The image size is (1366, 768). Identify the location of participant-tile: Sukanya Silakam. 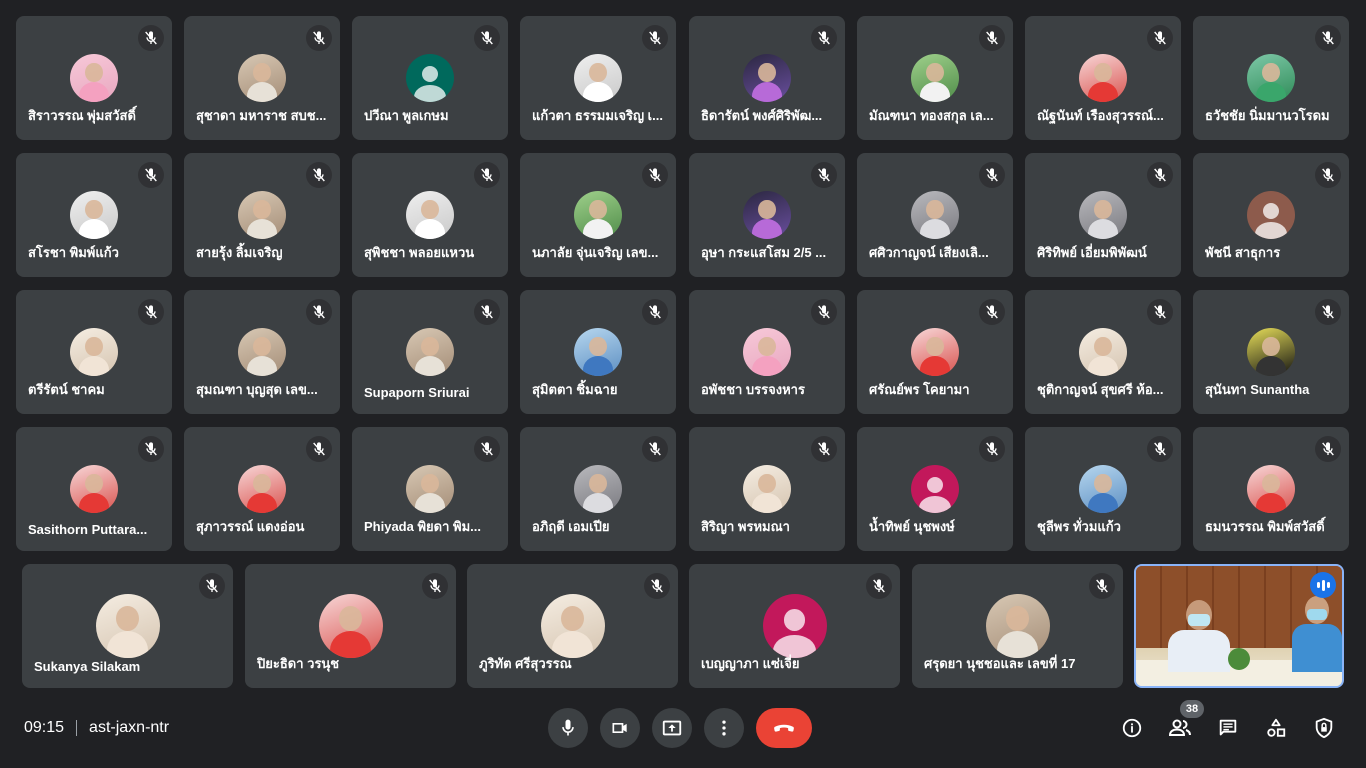
(127, 626).